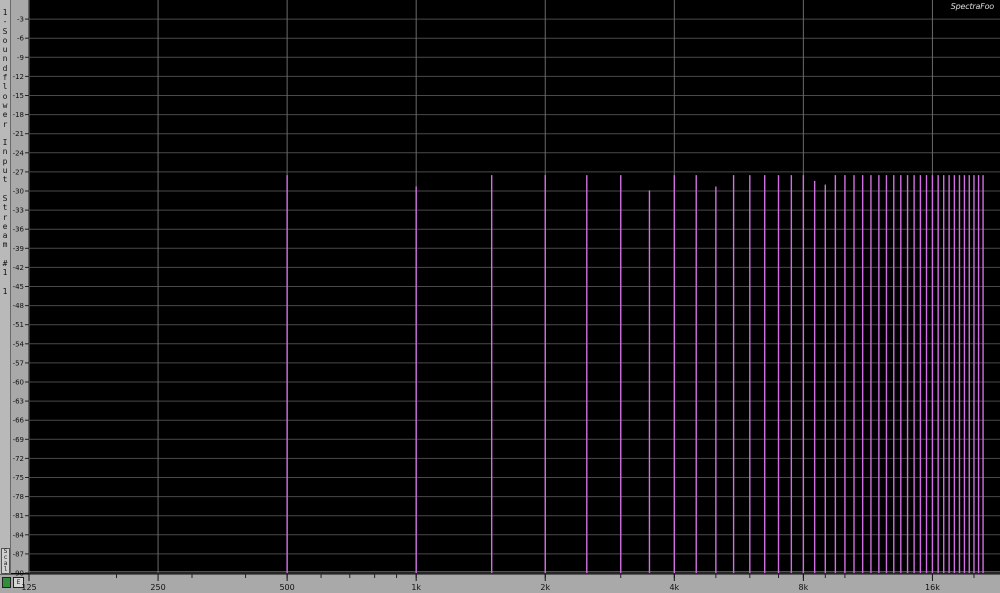 The height and width of the screenshot is (593, 1000). What do you see at coordinates (18, 96) in the screenshot?
I see `y-tick-label: -15` at bounding box center [18, 96].